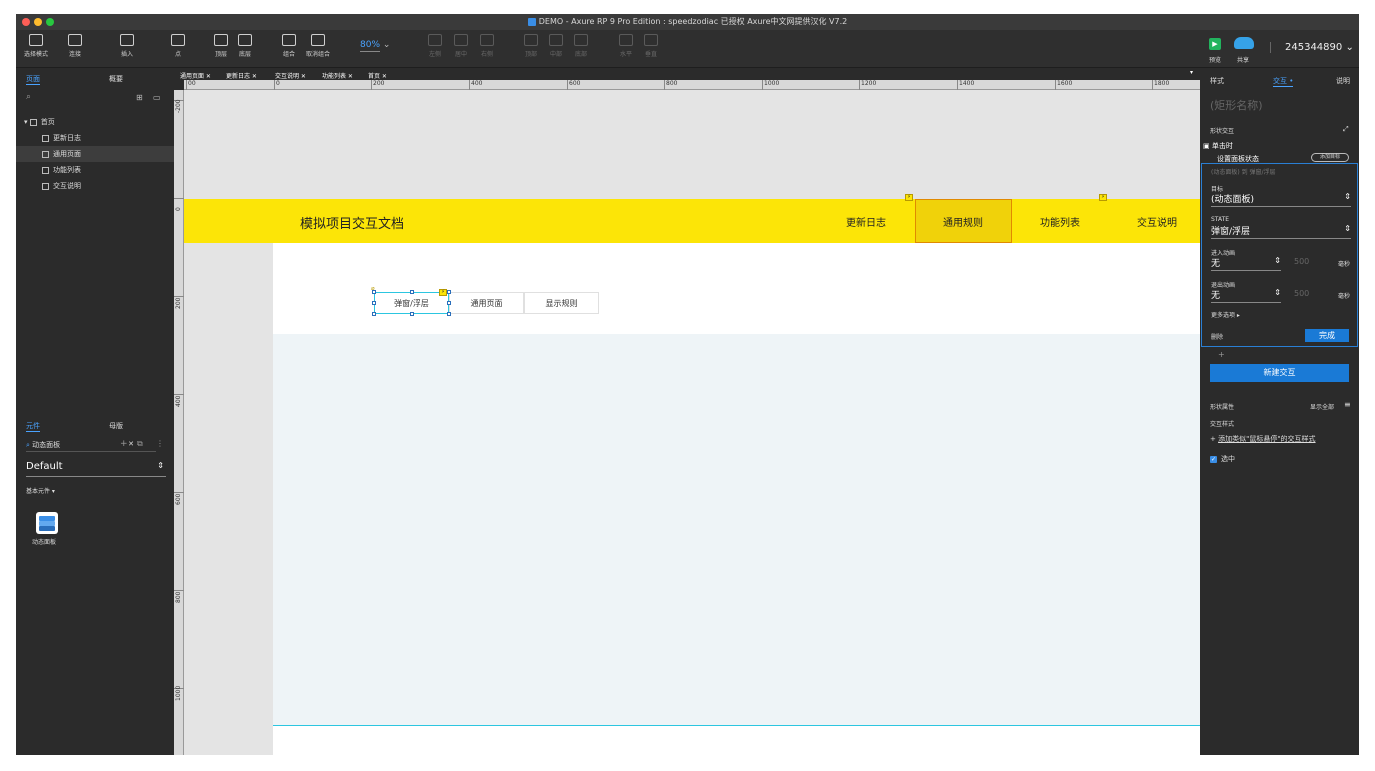  I want to click on align-bottom-button: 底部, so click(581, 46).